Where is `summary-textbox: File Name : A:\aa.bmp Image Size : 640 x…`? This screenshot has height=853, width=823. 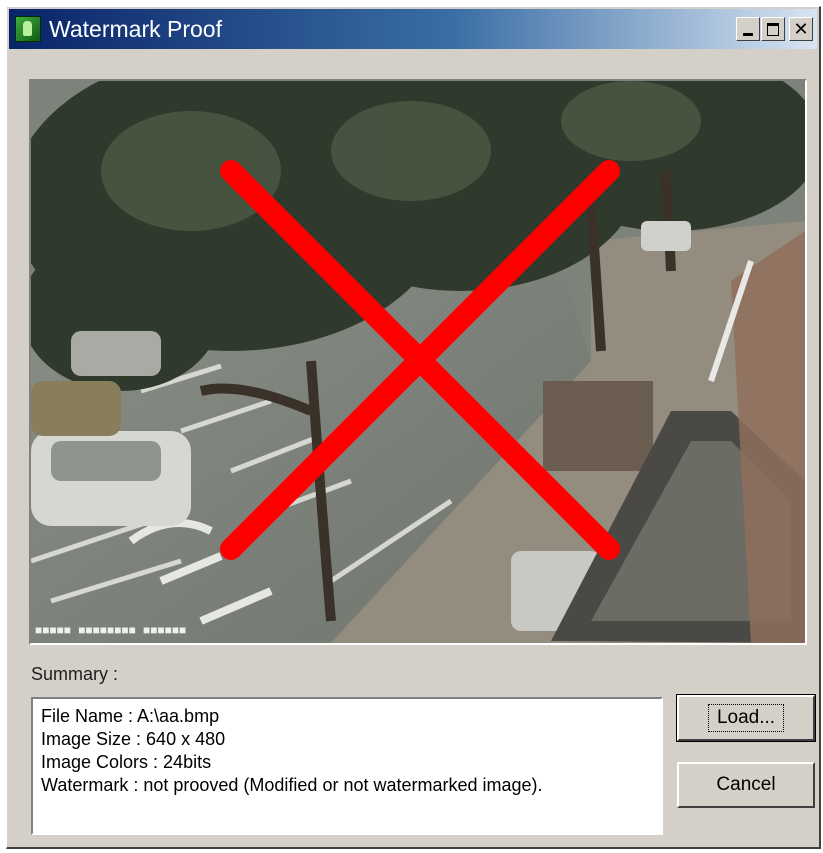 summary-textbox: File Name : A:\aa.bmp Image Size : 640 x… is located at coordinates (347, 766).